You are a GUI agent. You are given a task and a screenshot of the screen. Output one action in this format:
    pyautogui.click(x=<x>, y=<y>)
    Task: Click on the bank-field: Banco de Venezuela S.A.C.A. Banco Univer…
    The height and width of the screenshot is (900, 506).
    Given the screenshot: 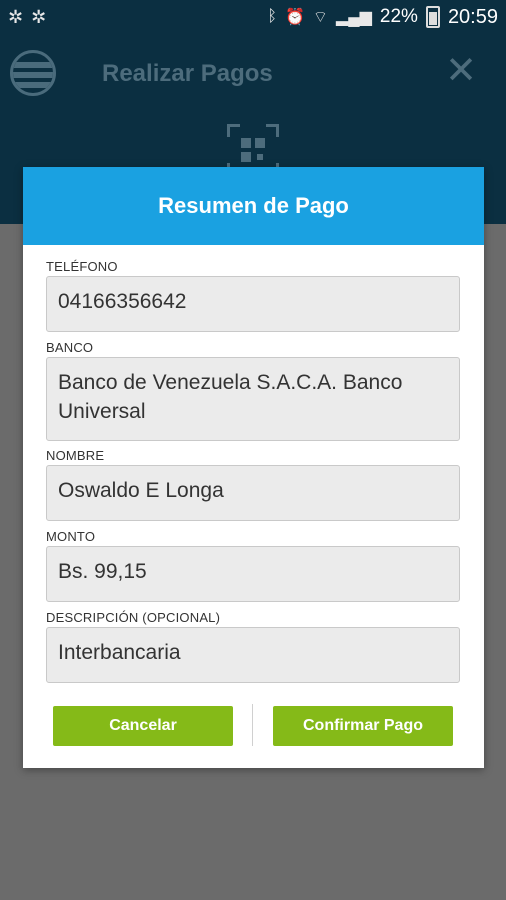 What is the action you would take?
    pyautogui.click(x=253, y=399)
    